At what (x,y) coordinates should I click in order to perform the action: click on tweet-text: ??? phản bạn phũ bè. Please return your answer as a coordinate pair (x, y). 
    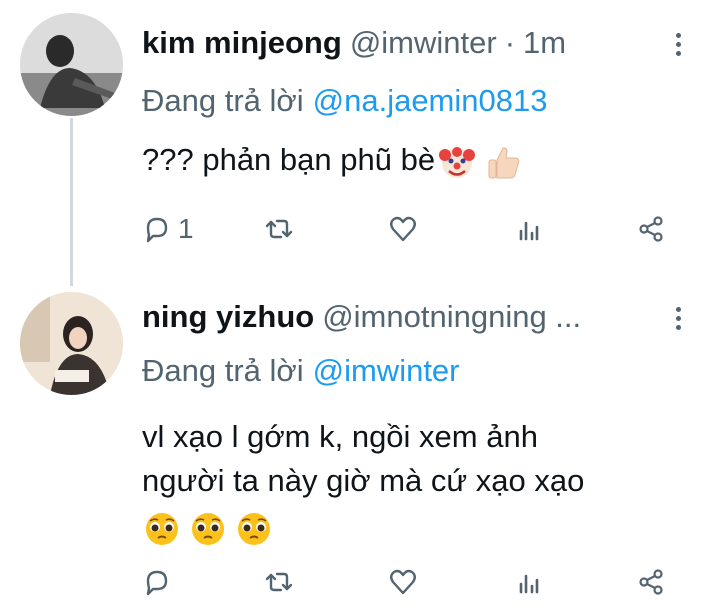
    Looking at the image, I should click on (411, 160).